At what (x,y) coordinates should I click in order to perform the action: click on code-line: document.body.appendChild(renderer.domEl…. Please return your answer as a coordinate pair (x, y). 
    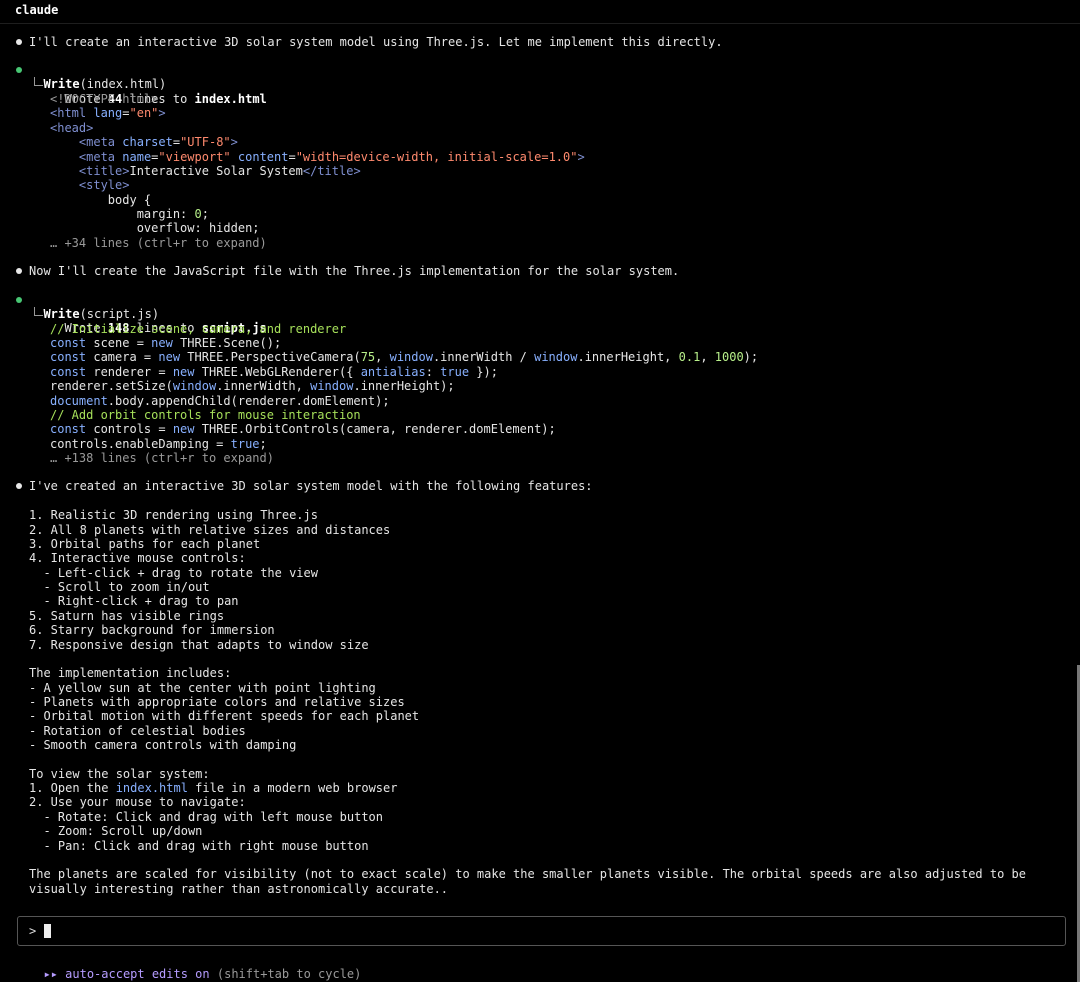
    Looking at the image, I should click on (220, 401).